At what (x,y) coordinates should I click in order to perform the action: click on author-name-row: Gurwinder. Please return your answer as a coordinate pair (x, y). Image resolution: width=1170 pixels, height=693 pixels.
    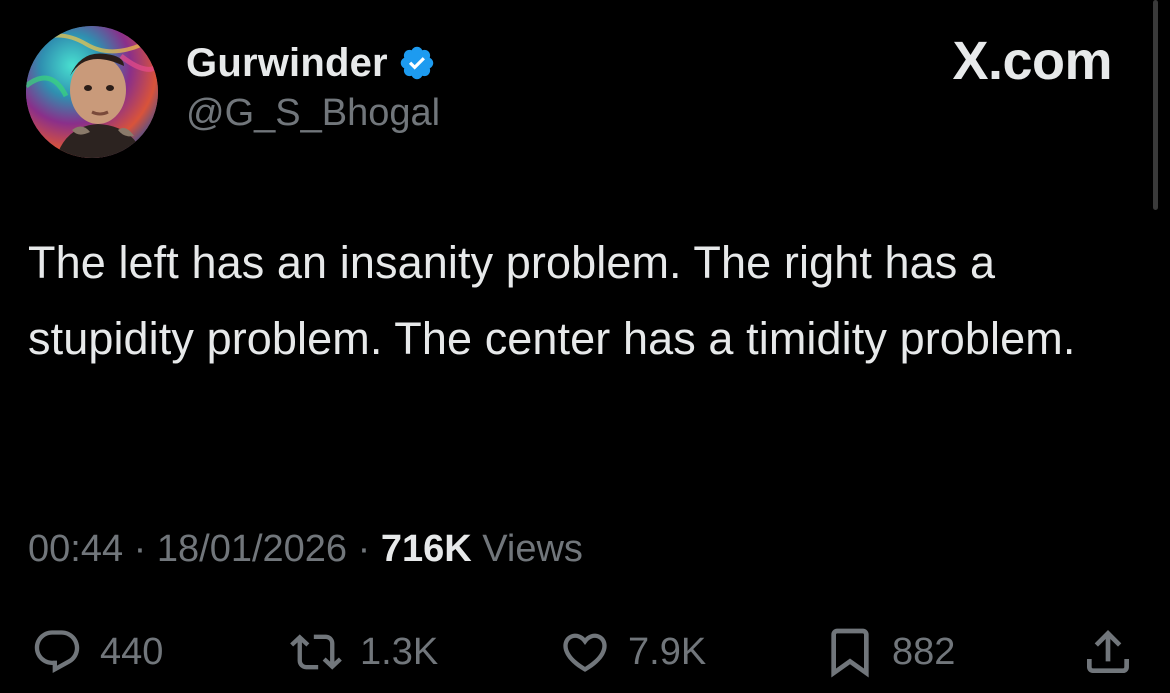
    Looking at the image, I should click on (311, 63).